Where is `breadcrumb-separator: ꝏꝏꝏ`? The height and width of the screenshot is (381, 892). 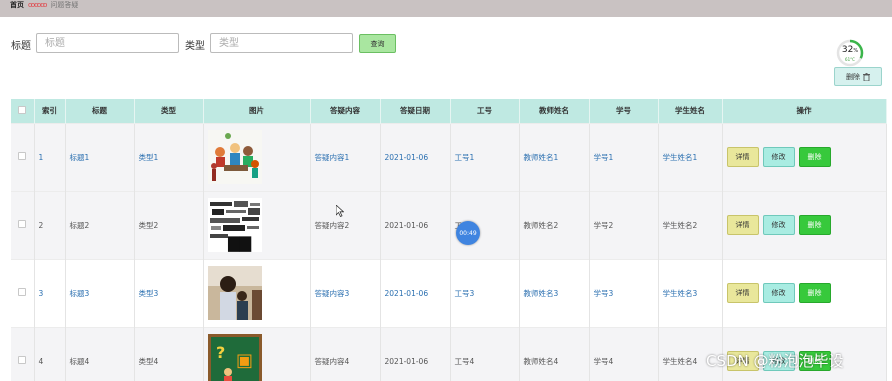 breadcrumb-separator: ꝏꝏꝏ is located at coordinates (37, 5).